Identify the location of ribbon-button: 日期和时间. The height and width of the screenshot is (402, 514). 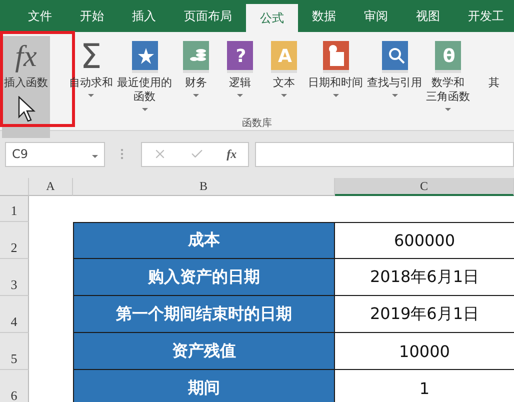
(335, 66).